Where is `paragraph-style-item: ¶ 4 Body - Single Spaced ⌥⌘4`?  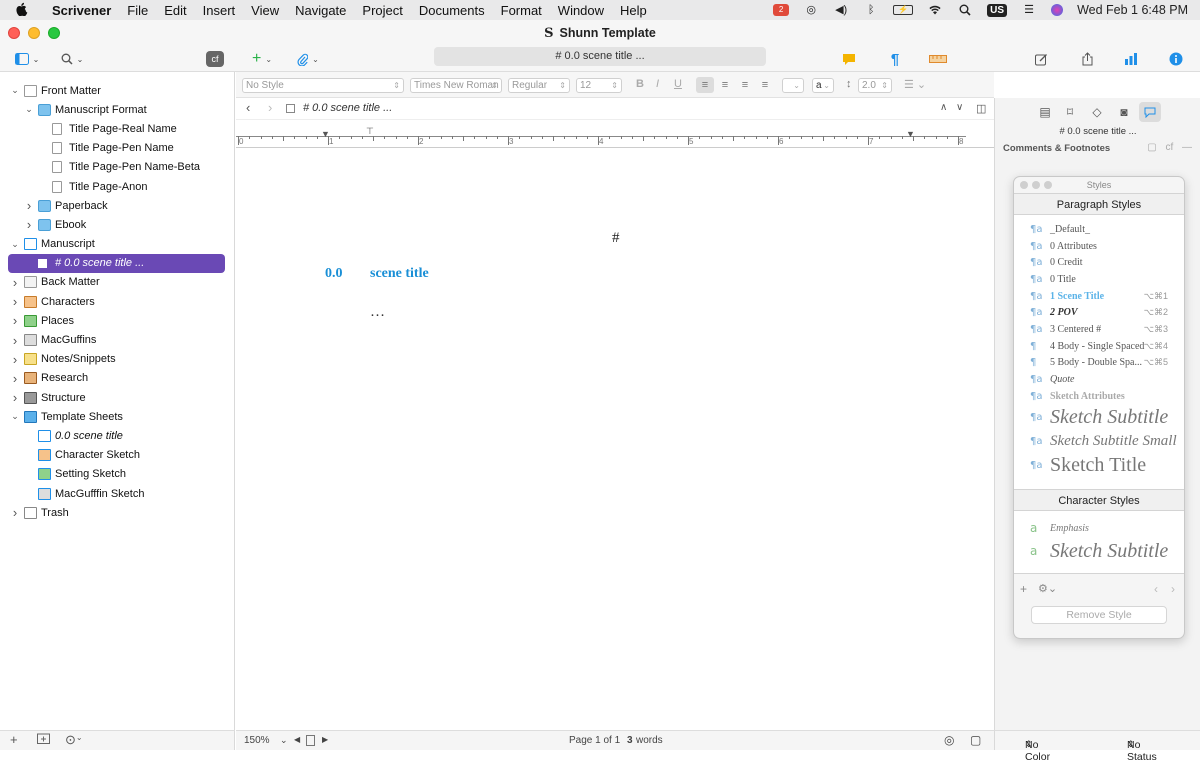 paragraph-style-item: ¶ 4 Body - Single Spaced ⌥⌘4 is located at coordinates (1099, 346).